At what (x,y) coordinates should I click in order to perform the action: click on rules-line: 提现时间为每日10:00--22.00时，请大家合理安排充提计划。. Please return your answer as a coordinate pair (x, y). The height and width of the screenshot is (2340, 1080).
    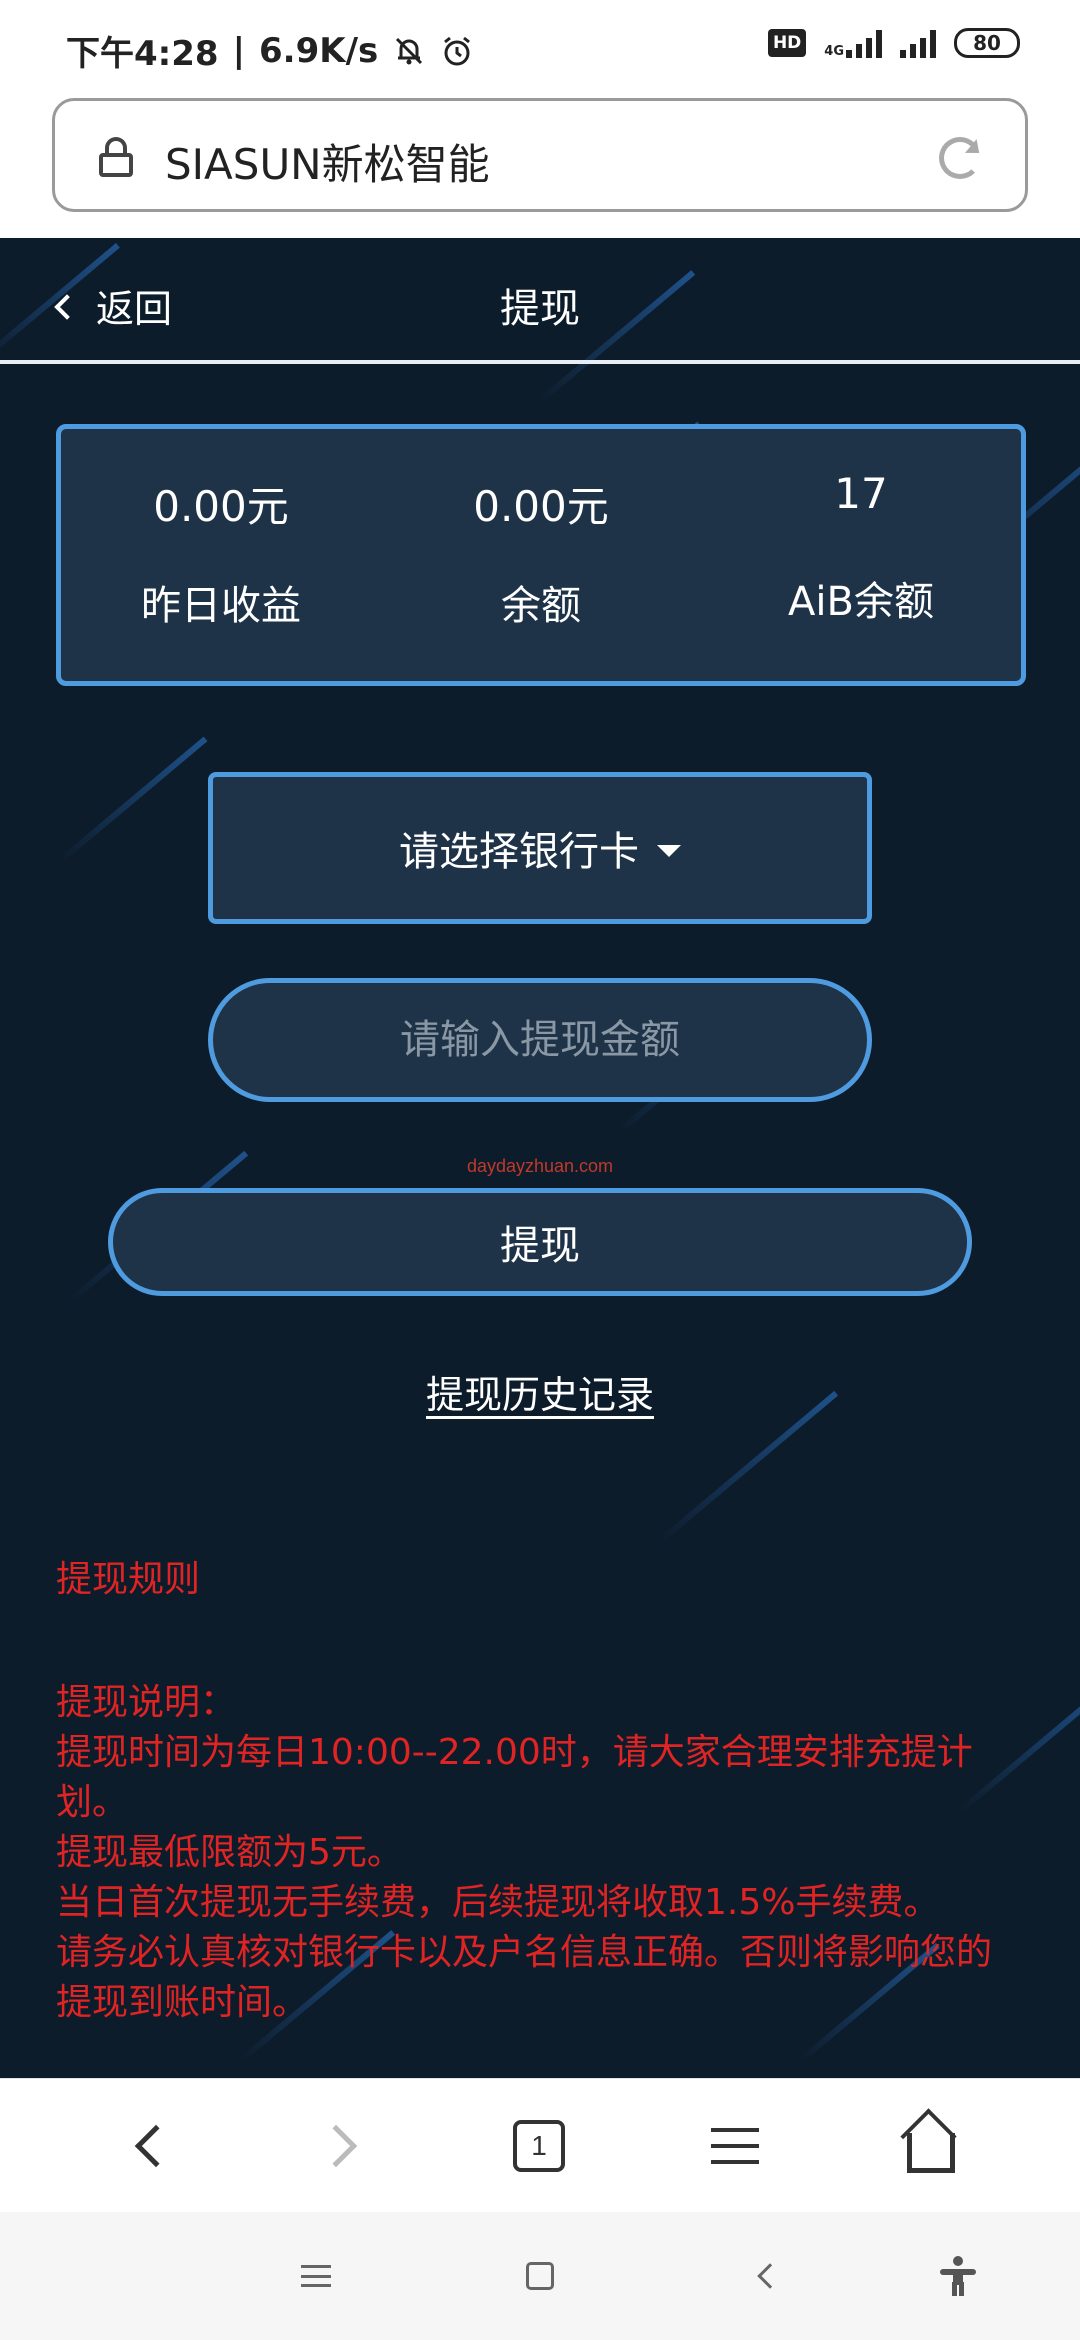
    Looking at the image, I should click on (514, 1777).